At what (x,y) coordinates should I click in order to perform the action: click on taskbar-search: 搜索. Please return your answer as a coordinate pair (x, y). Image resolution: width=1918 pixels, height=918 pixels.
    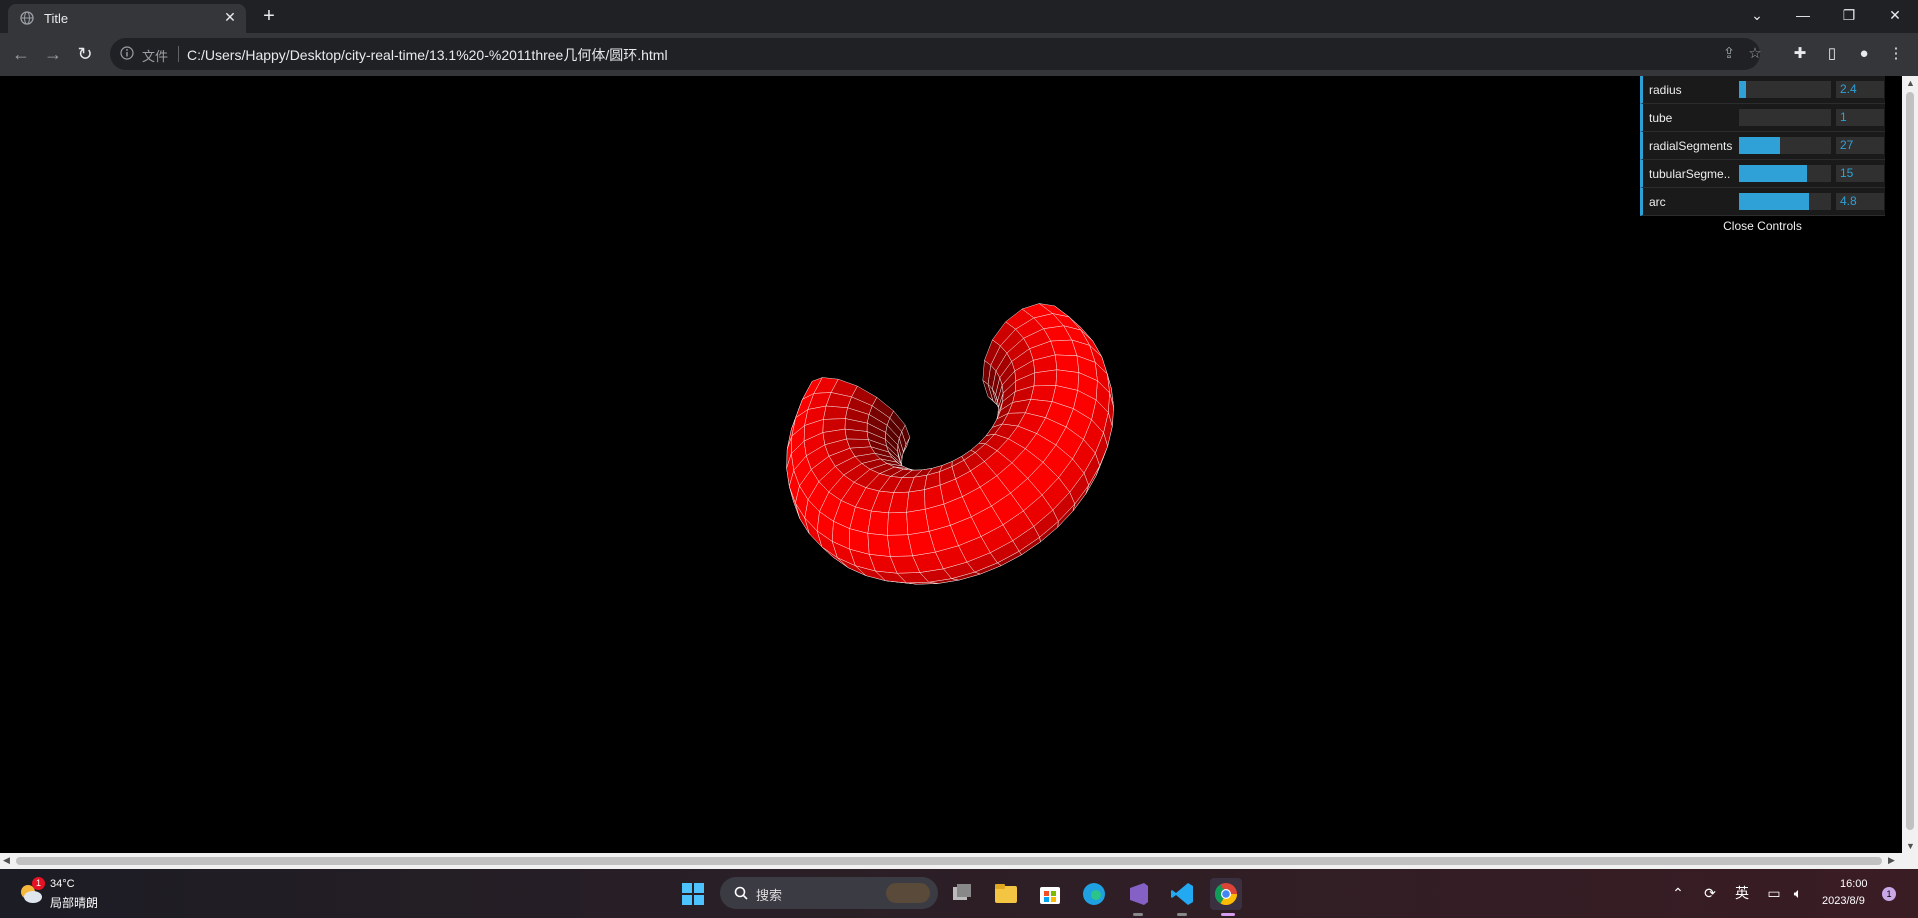
    Looking at the image, I should click on (829, 893).